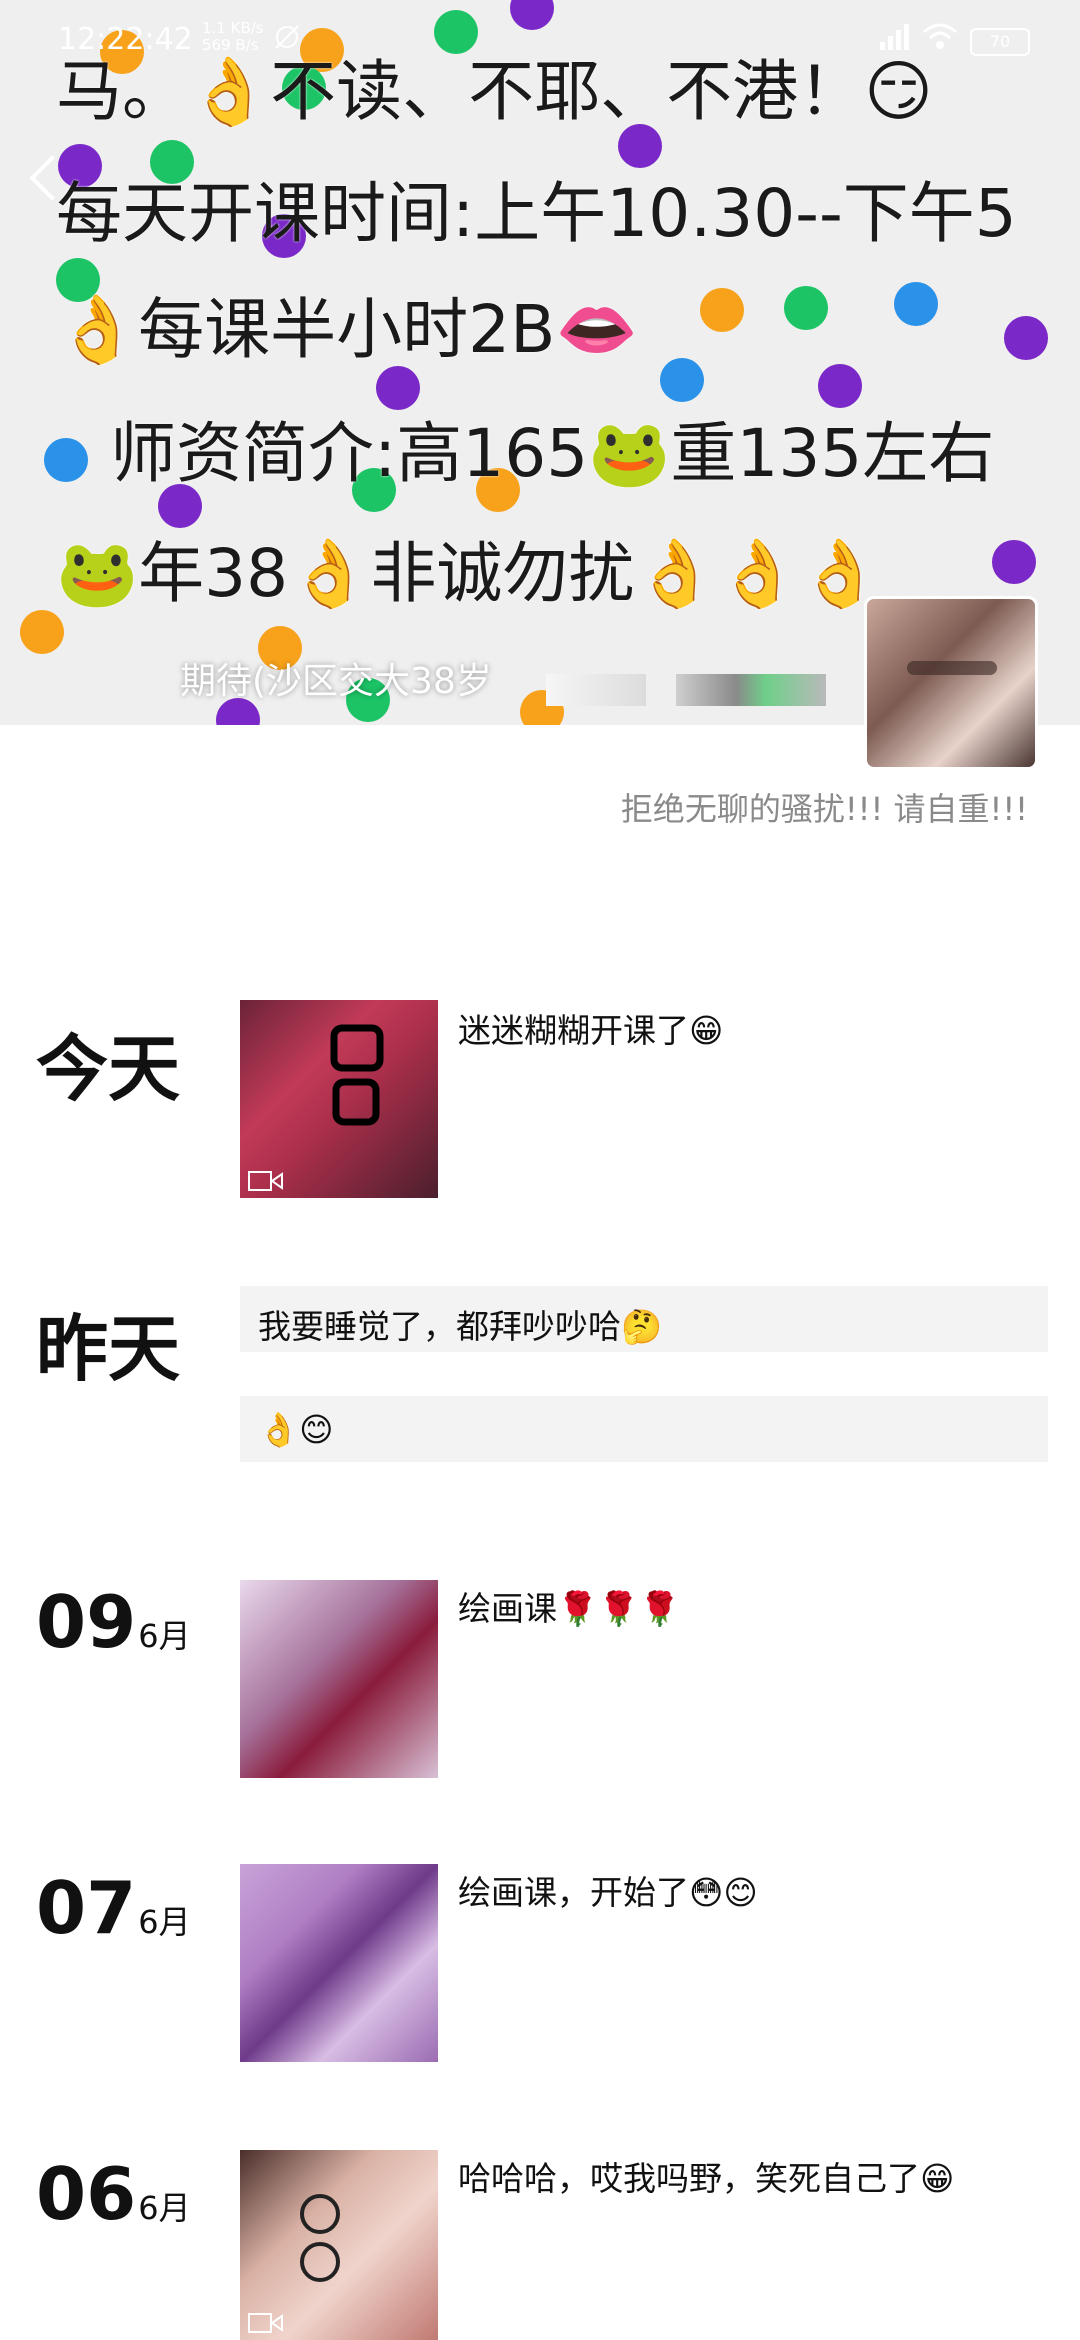  Describe the element at coordinates (590, 1028) in the screenshot. I see `post-text: 迷迷糊糊开课了😁` at that location.